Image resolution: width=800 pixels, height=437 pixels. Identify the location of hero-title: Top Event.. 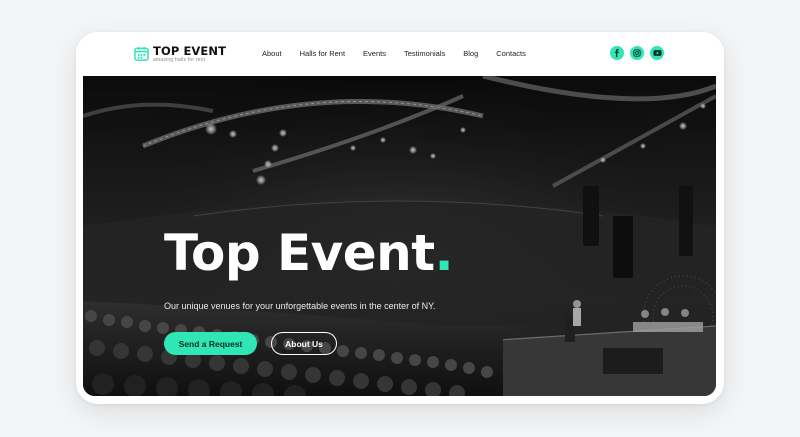
(309, 253).